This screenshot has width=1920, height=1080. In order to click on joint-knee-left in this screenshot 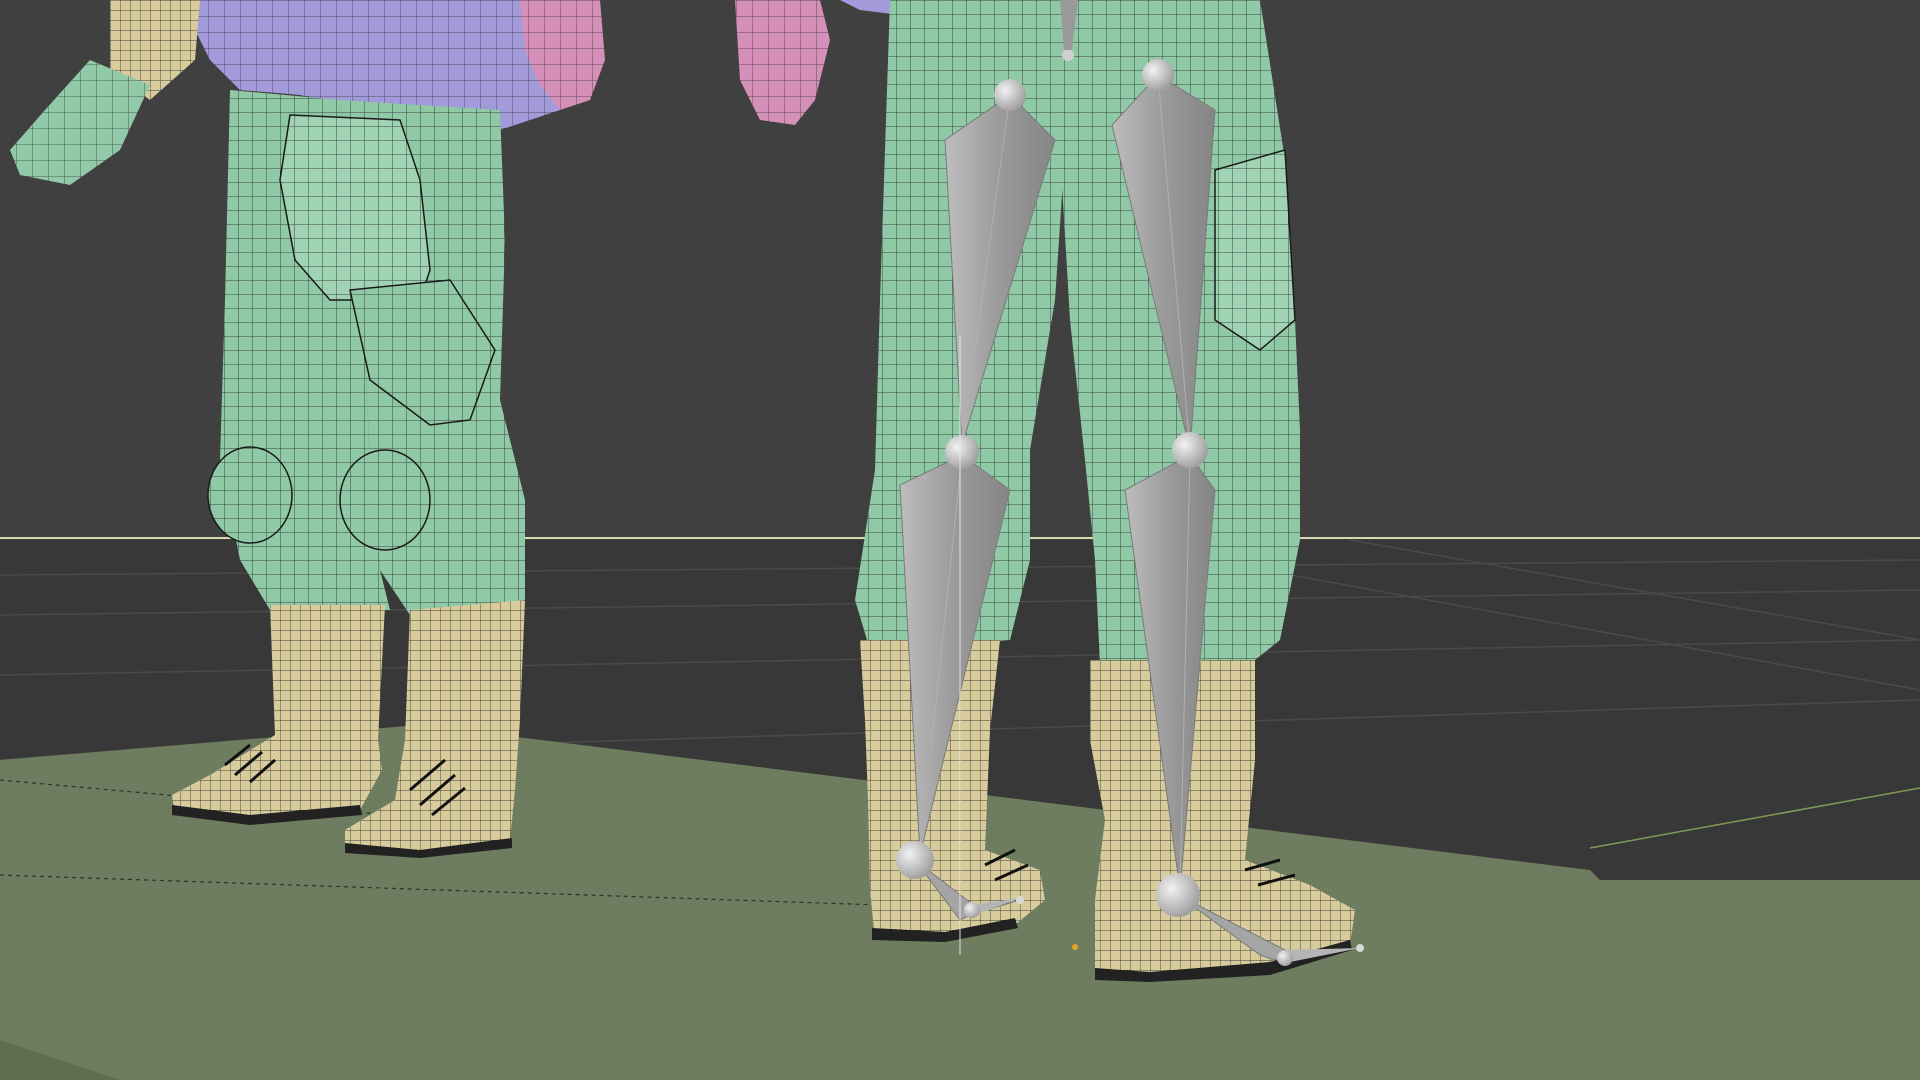, I will do `click(962, 452)`.